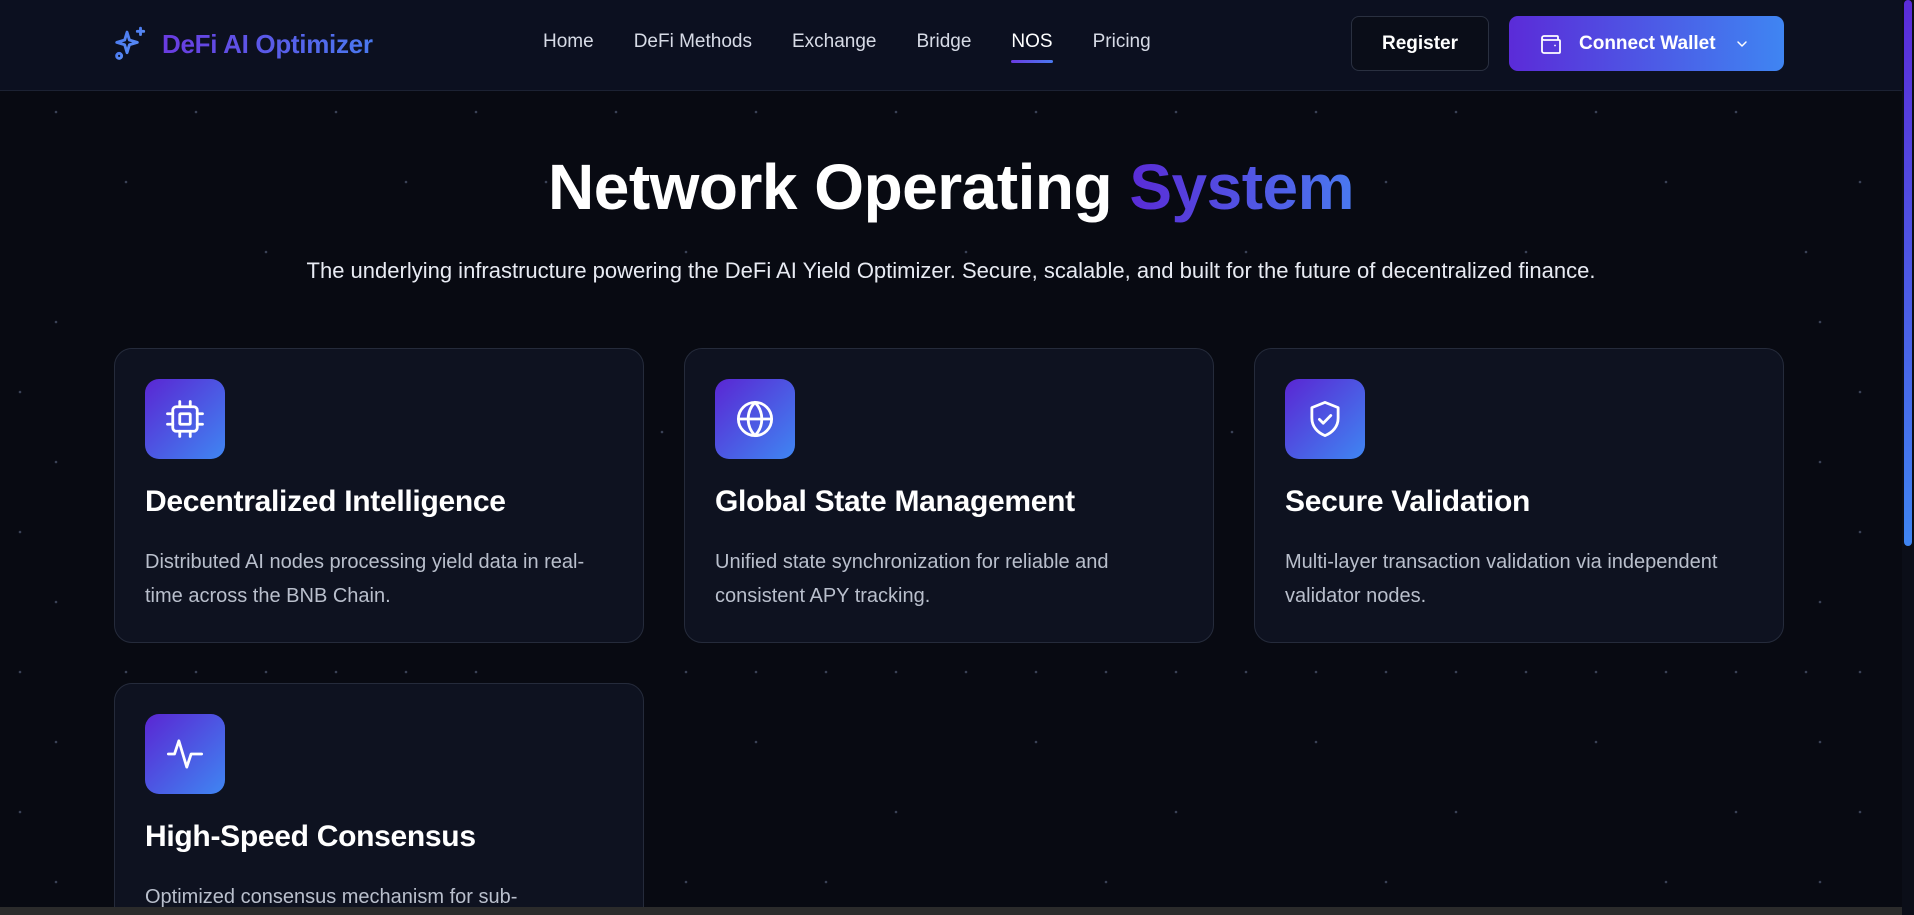 Image resolution: width=1914 pixels, height=915 pixels. I want to click on nav-bridge: Bridge, so click(943, 46).